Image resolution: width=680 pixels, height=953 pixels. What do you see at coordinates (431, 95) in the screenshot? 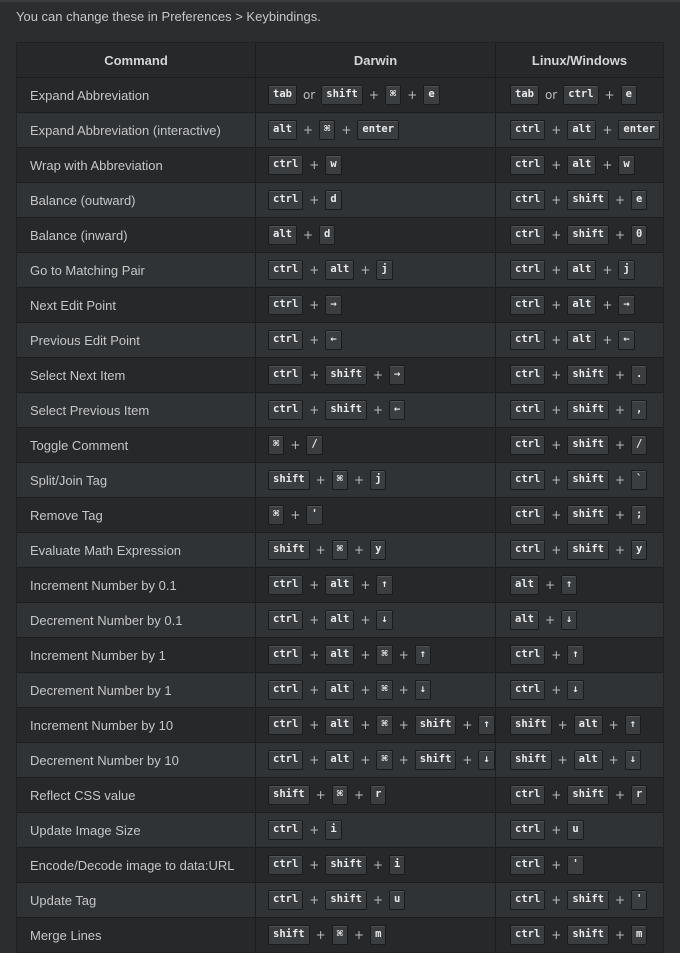
I see `key-cap: e` at bounding box center [431, 95].